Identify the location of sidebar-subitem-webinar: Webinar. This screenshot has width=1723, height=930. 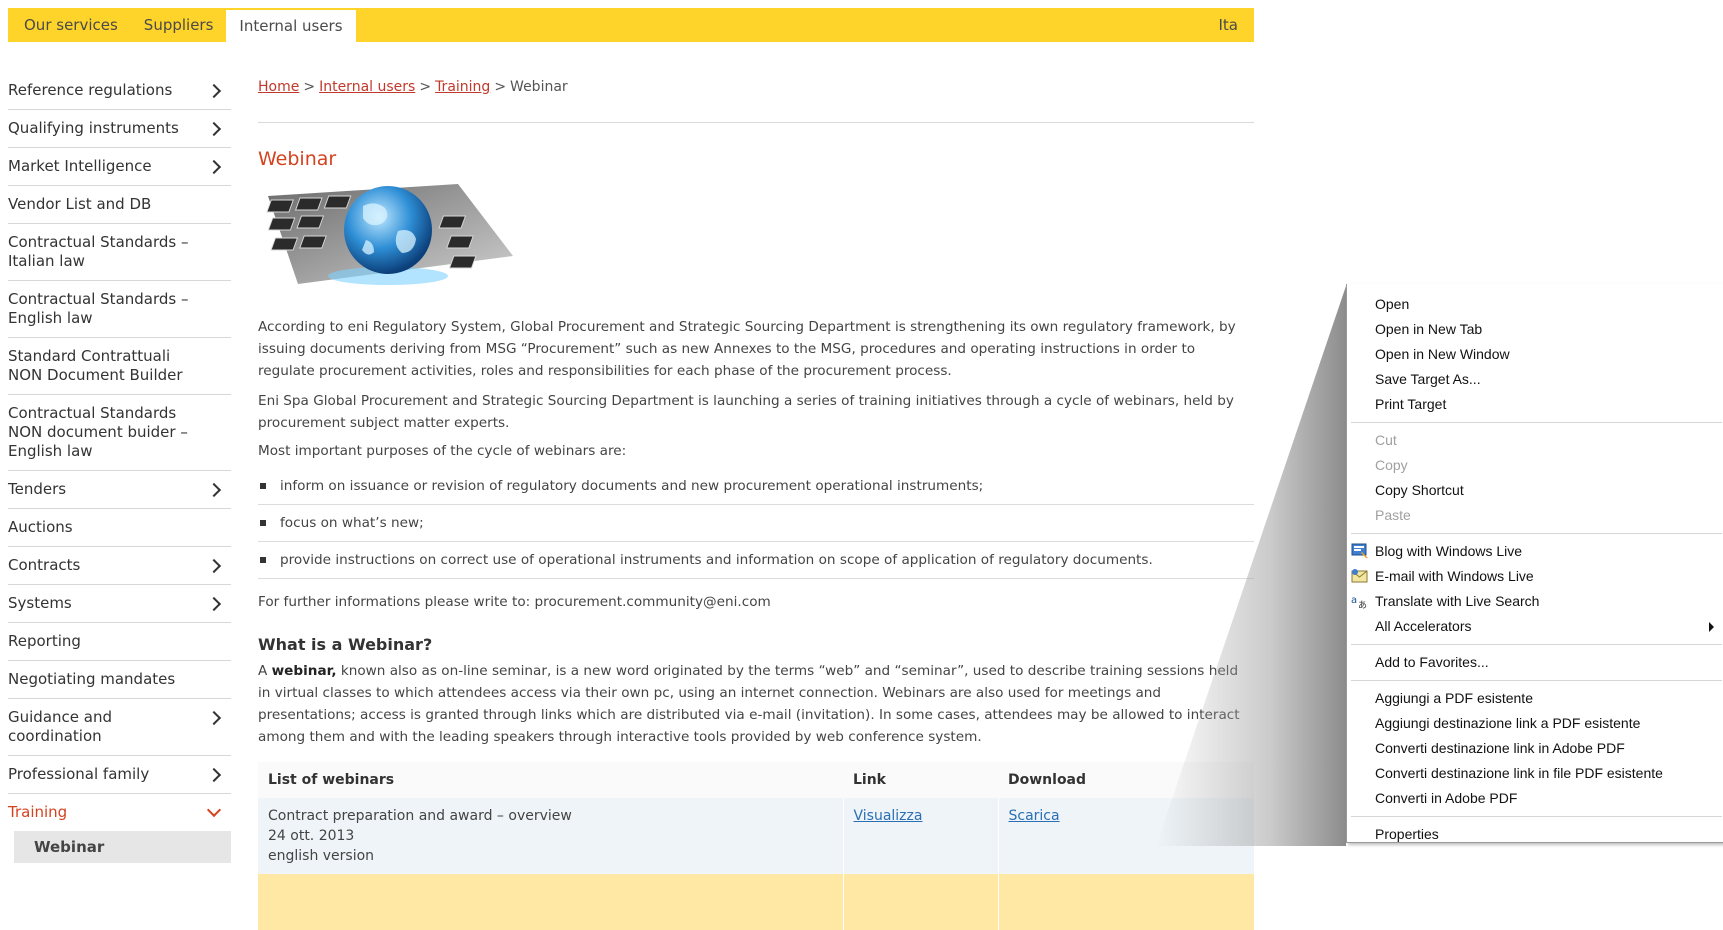
(122, 847).